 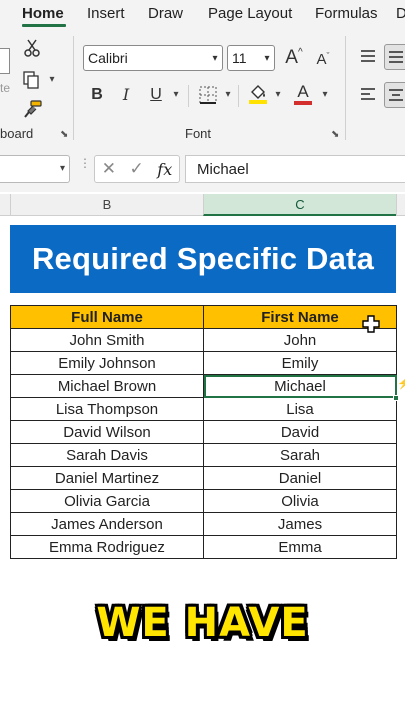 I want to click on cancel-icon: ✕, so click(x=109, y=169).